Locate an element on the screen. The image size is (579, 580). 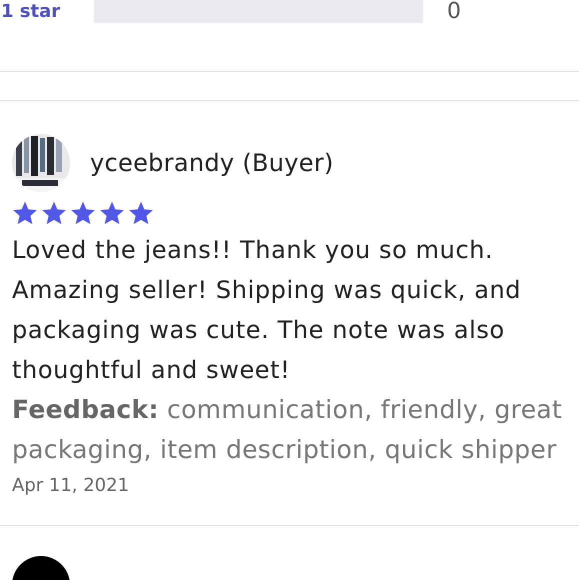
rating-count: 0 is located at coordinates (454, 13).